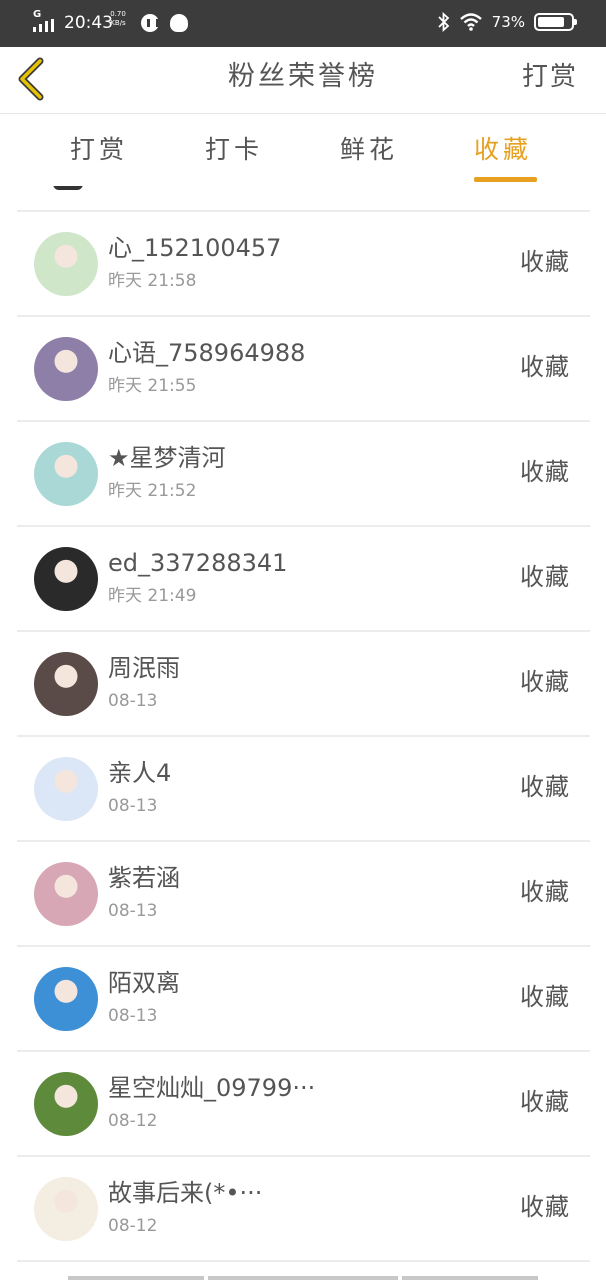 The height and width of the screenshot is (1280, 606). Describe the element at coordinates (303, 1104) in the screenshot. I see `list-item: 星空灿灿_09799··· 08-12 收藏` at that location.